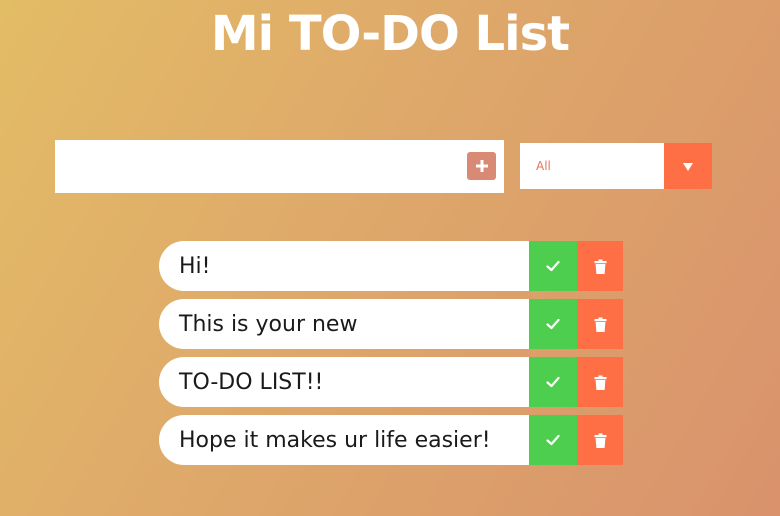 Image resolution: width=780 pixels, height=516 pixels. I want to click on todo-text-box: This is your new, so click(344, 324).